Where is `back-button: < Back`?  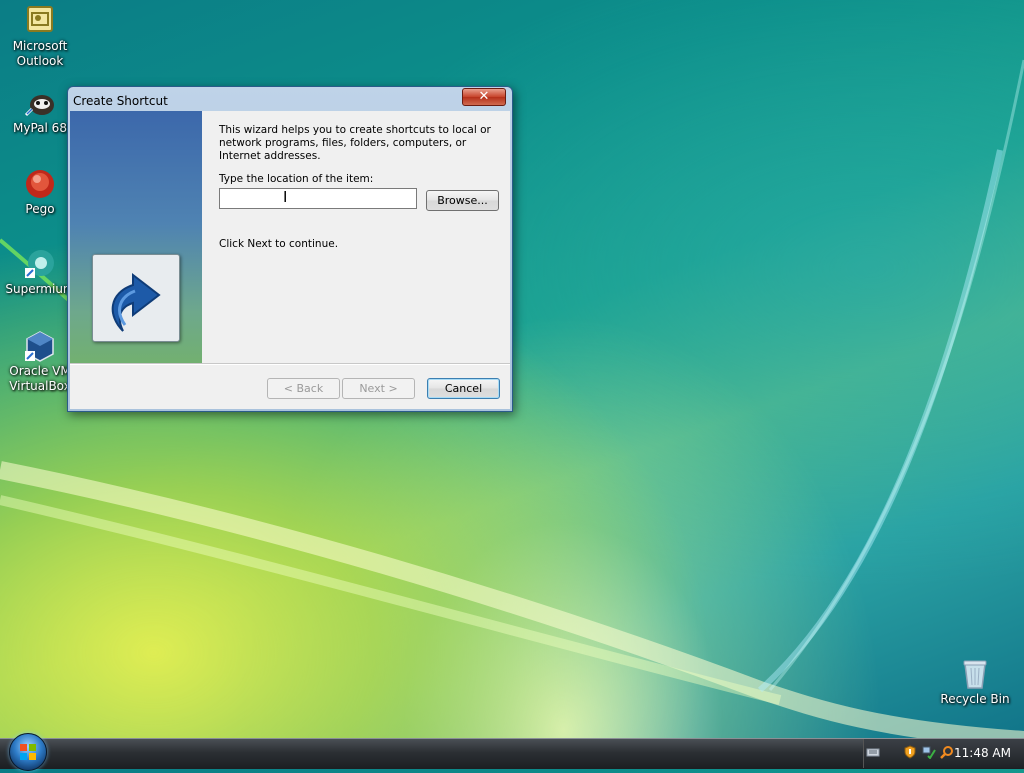
back-button: < Back is located at coordinates (303, 388).